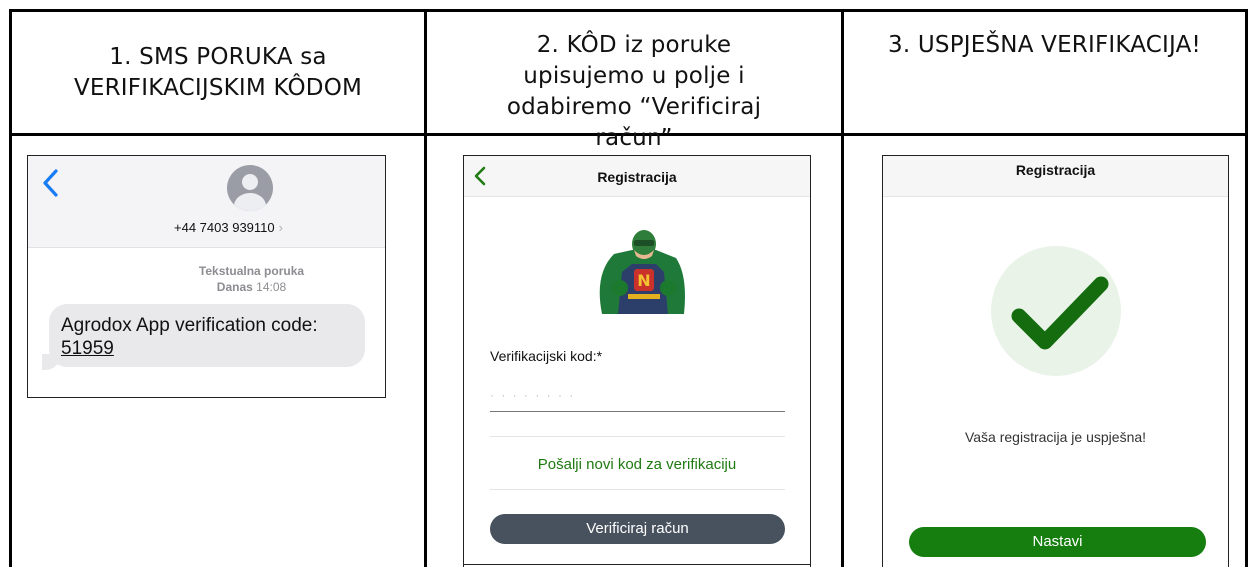  Describe the element at coordinates (637, 398) in the screenshot. I see `verification-code-input: · · · · · · · ·` at that location.